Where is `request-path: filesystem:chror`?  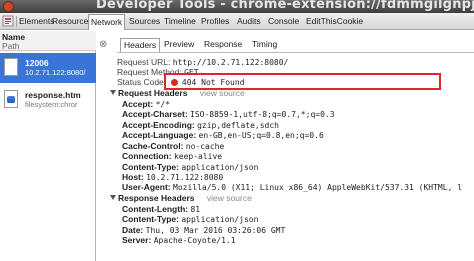
request-path: filesystem:chror is located at coordinates (51, 104).